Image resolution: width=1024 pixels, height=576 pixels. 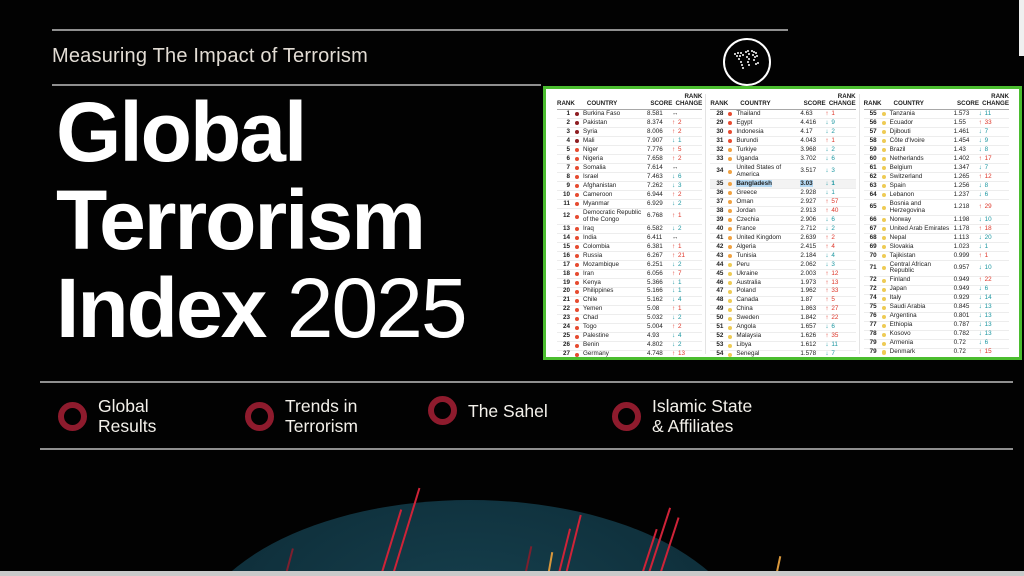 What do you see at coordinates (936, 343) in the screenshot?
I see `table-row: 79 Armenia 0.72 ↓ 6` at bounding box center [936, 343].